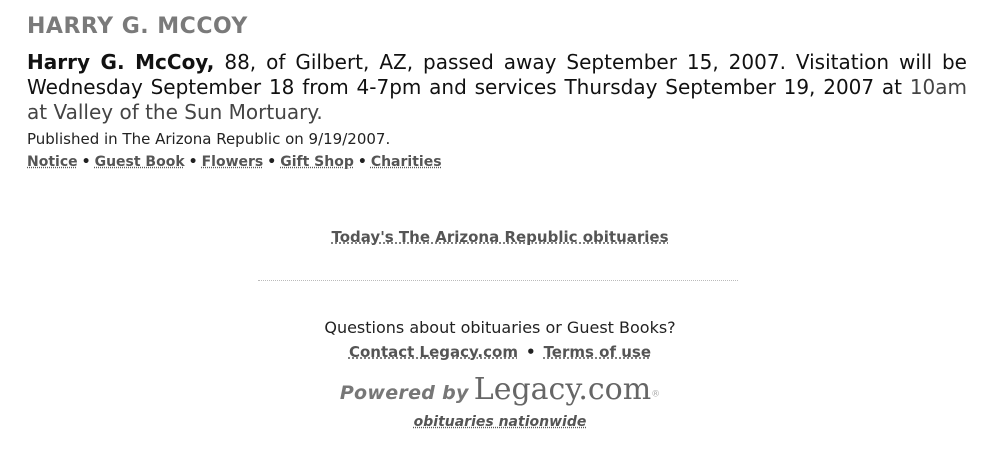  What do you see at coordinates (140, 162) in the screenshot?
I see `guest-book-link: Guest Book` at bounding box center [140, 162].